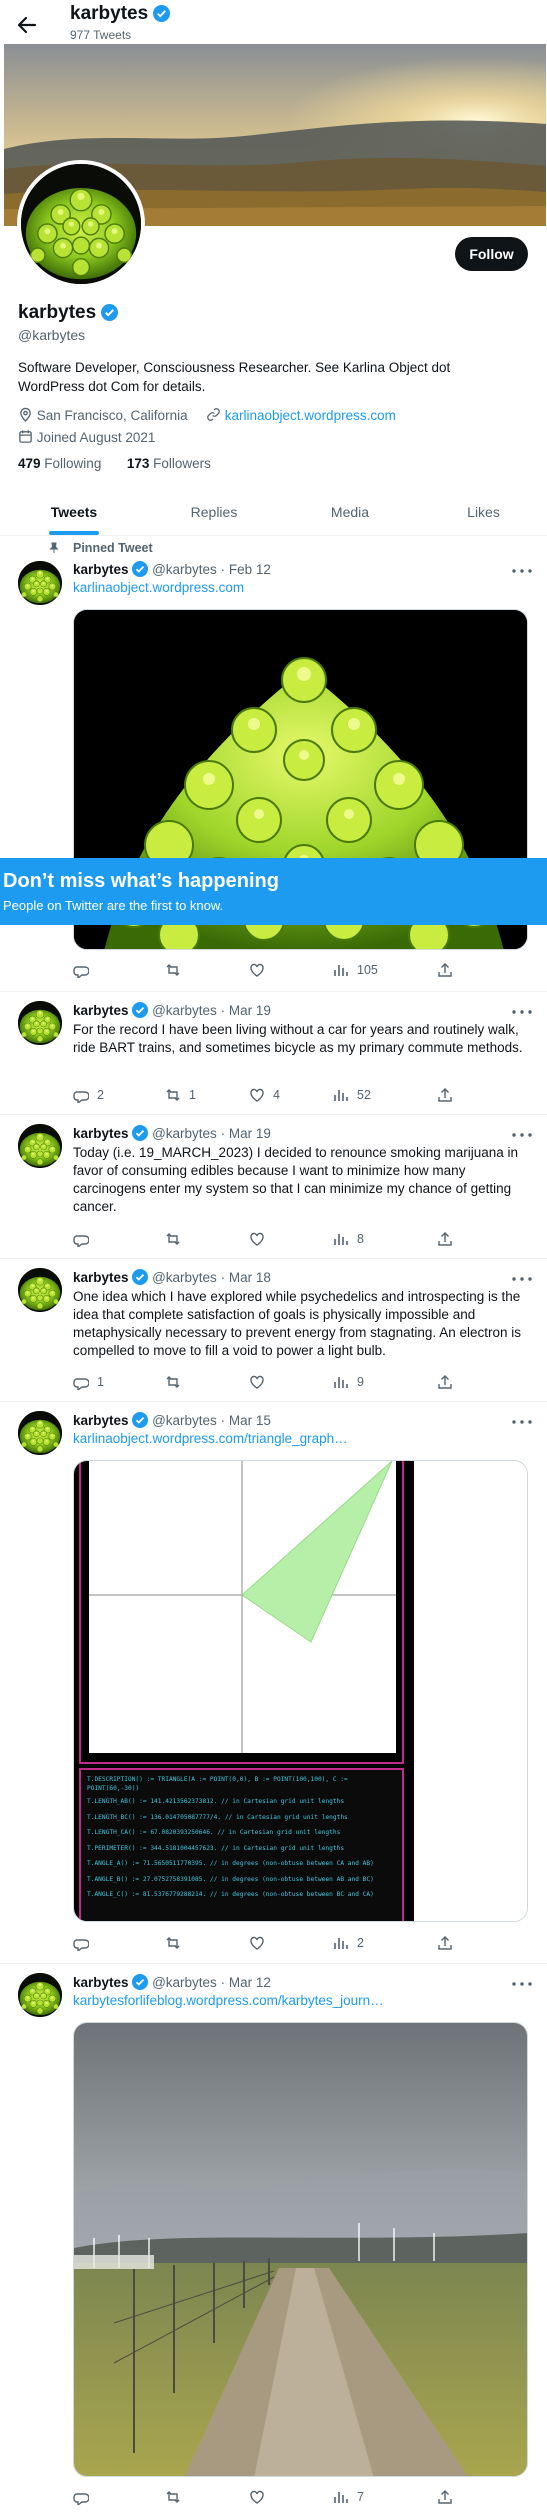 This screenshot has width=547, height=2512. Describe the element at coordinates (348, 1943) in the screenshot. I see `views-button: 2` at that location.